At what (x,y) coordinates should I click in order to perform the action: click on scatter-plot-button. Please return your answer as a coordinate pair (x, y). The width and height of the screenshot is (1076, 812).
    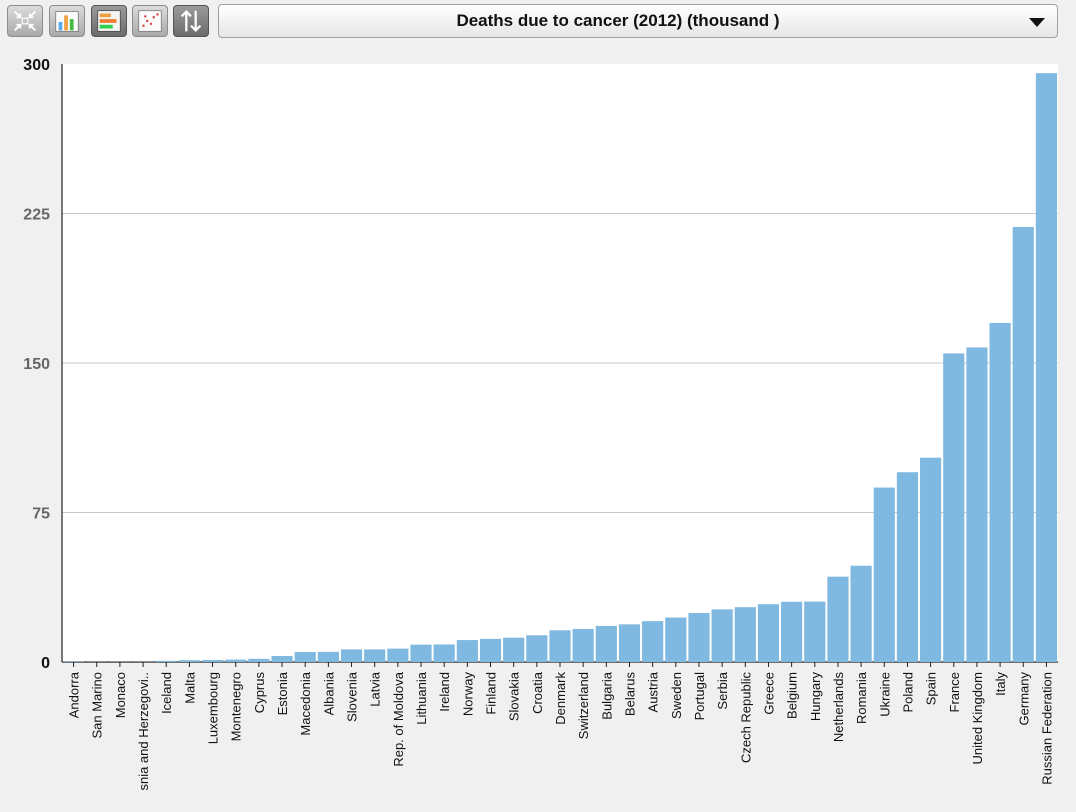
    Looking at the image, I should click on (150, 21).